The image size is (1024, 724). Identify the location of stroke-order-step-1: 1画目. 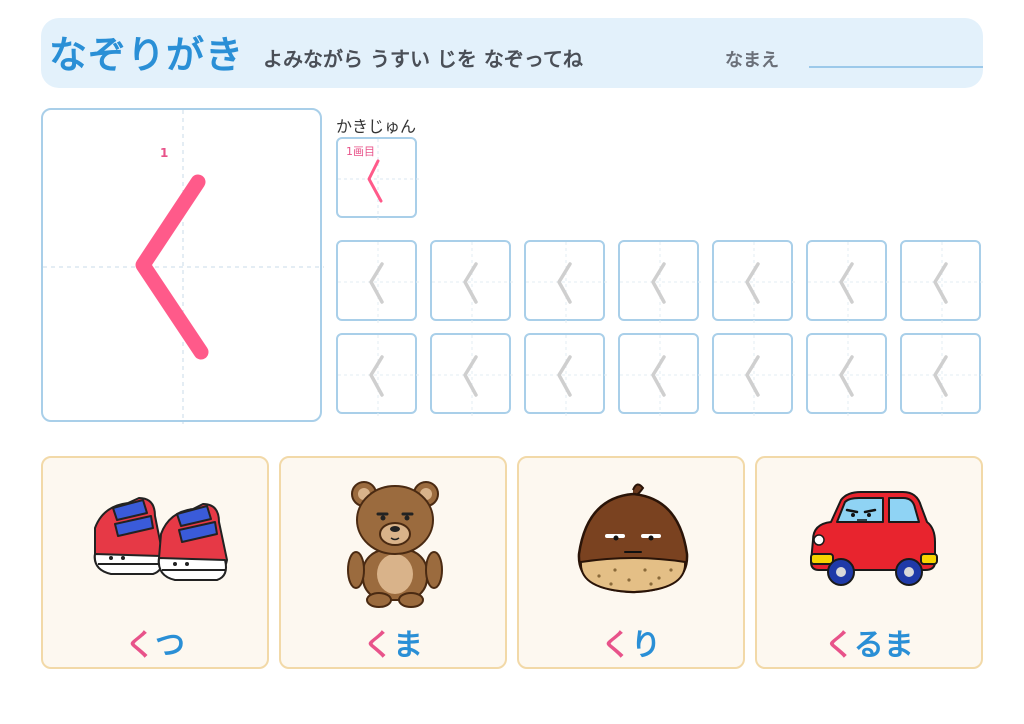
(377, 178).